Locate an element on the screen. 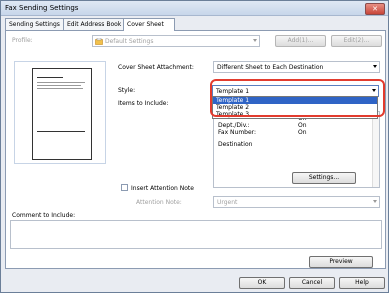 Image resolution: width=391 pixels, height=295 pixels. cover-sheet-page-thumbnail is located at coordinates (62, 114).